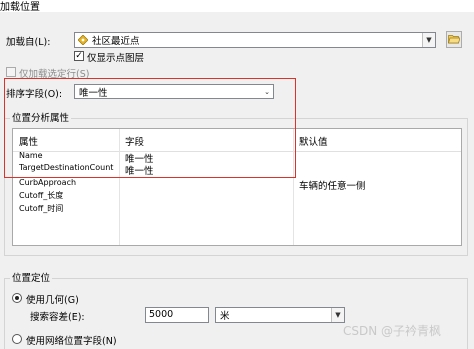 Image resolution: width=474 pixels, height=349 pixels. I want to click on cell-field: 唯一性, so click(139, 171).